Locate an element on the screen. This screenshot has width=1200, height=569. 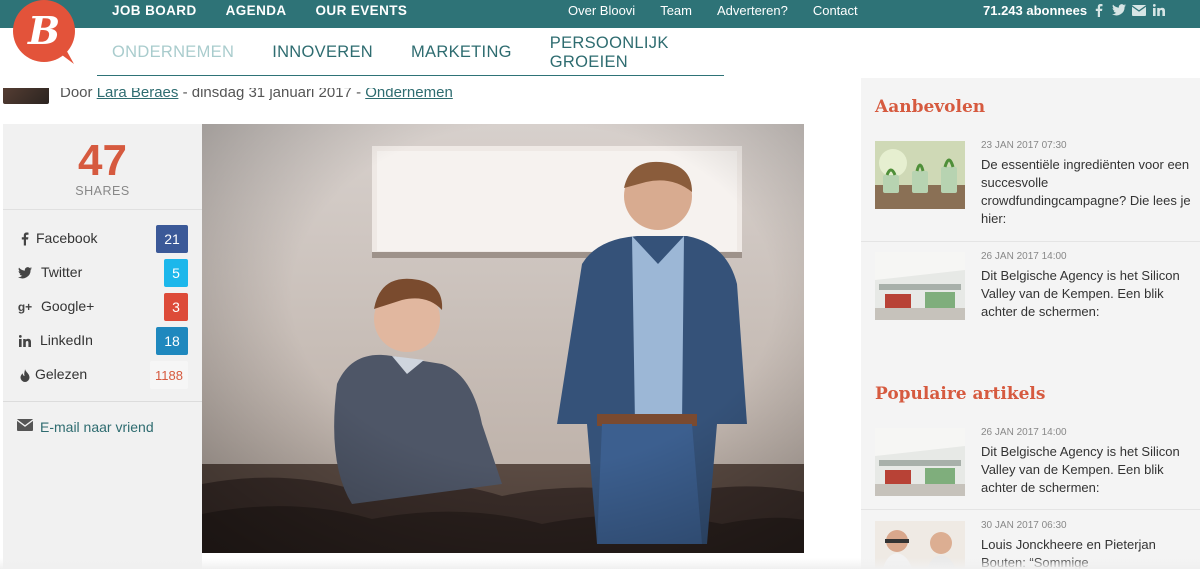
article-date: 23 JAN 2017 07:30 is located at coordinates (1024, 145).